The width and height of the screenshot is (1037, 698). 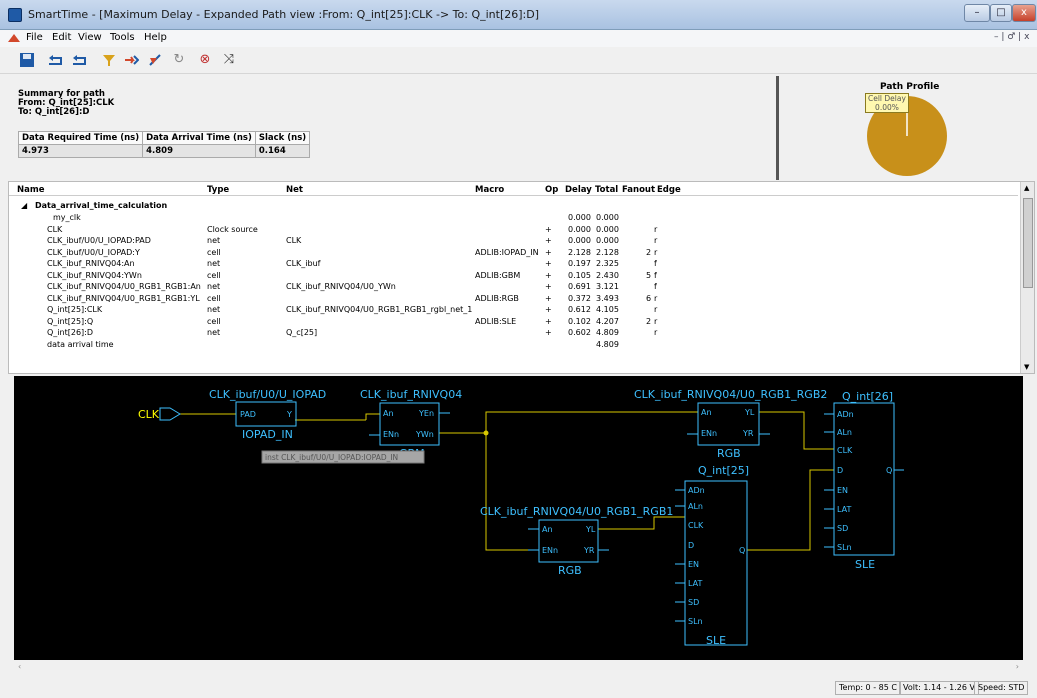 What do you see at coordinates (840, 470) in the screenshot?
I see `q26-pin-d: D` at bounding box center [840, 470].